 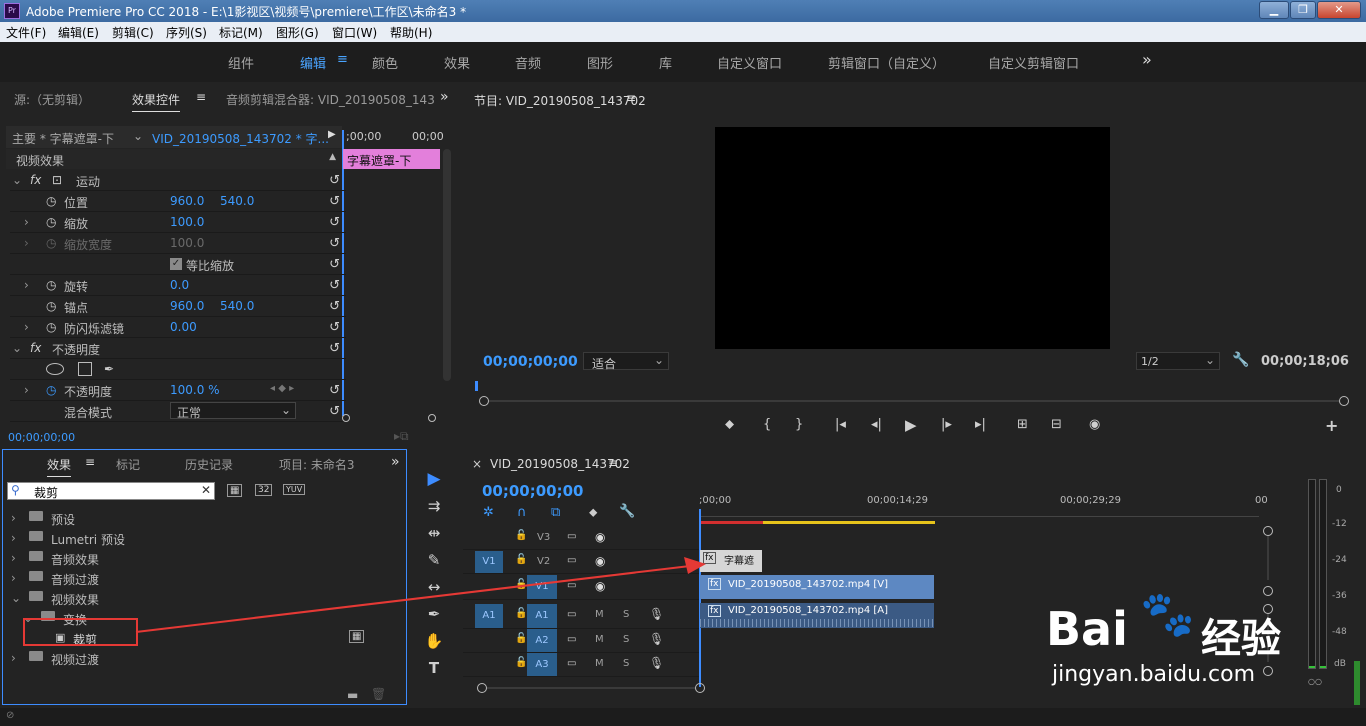 What do you see at coordinates (1339, 524) in the screenshot?
I see `meter-label: -12` at bounding box center [1339, 524].